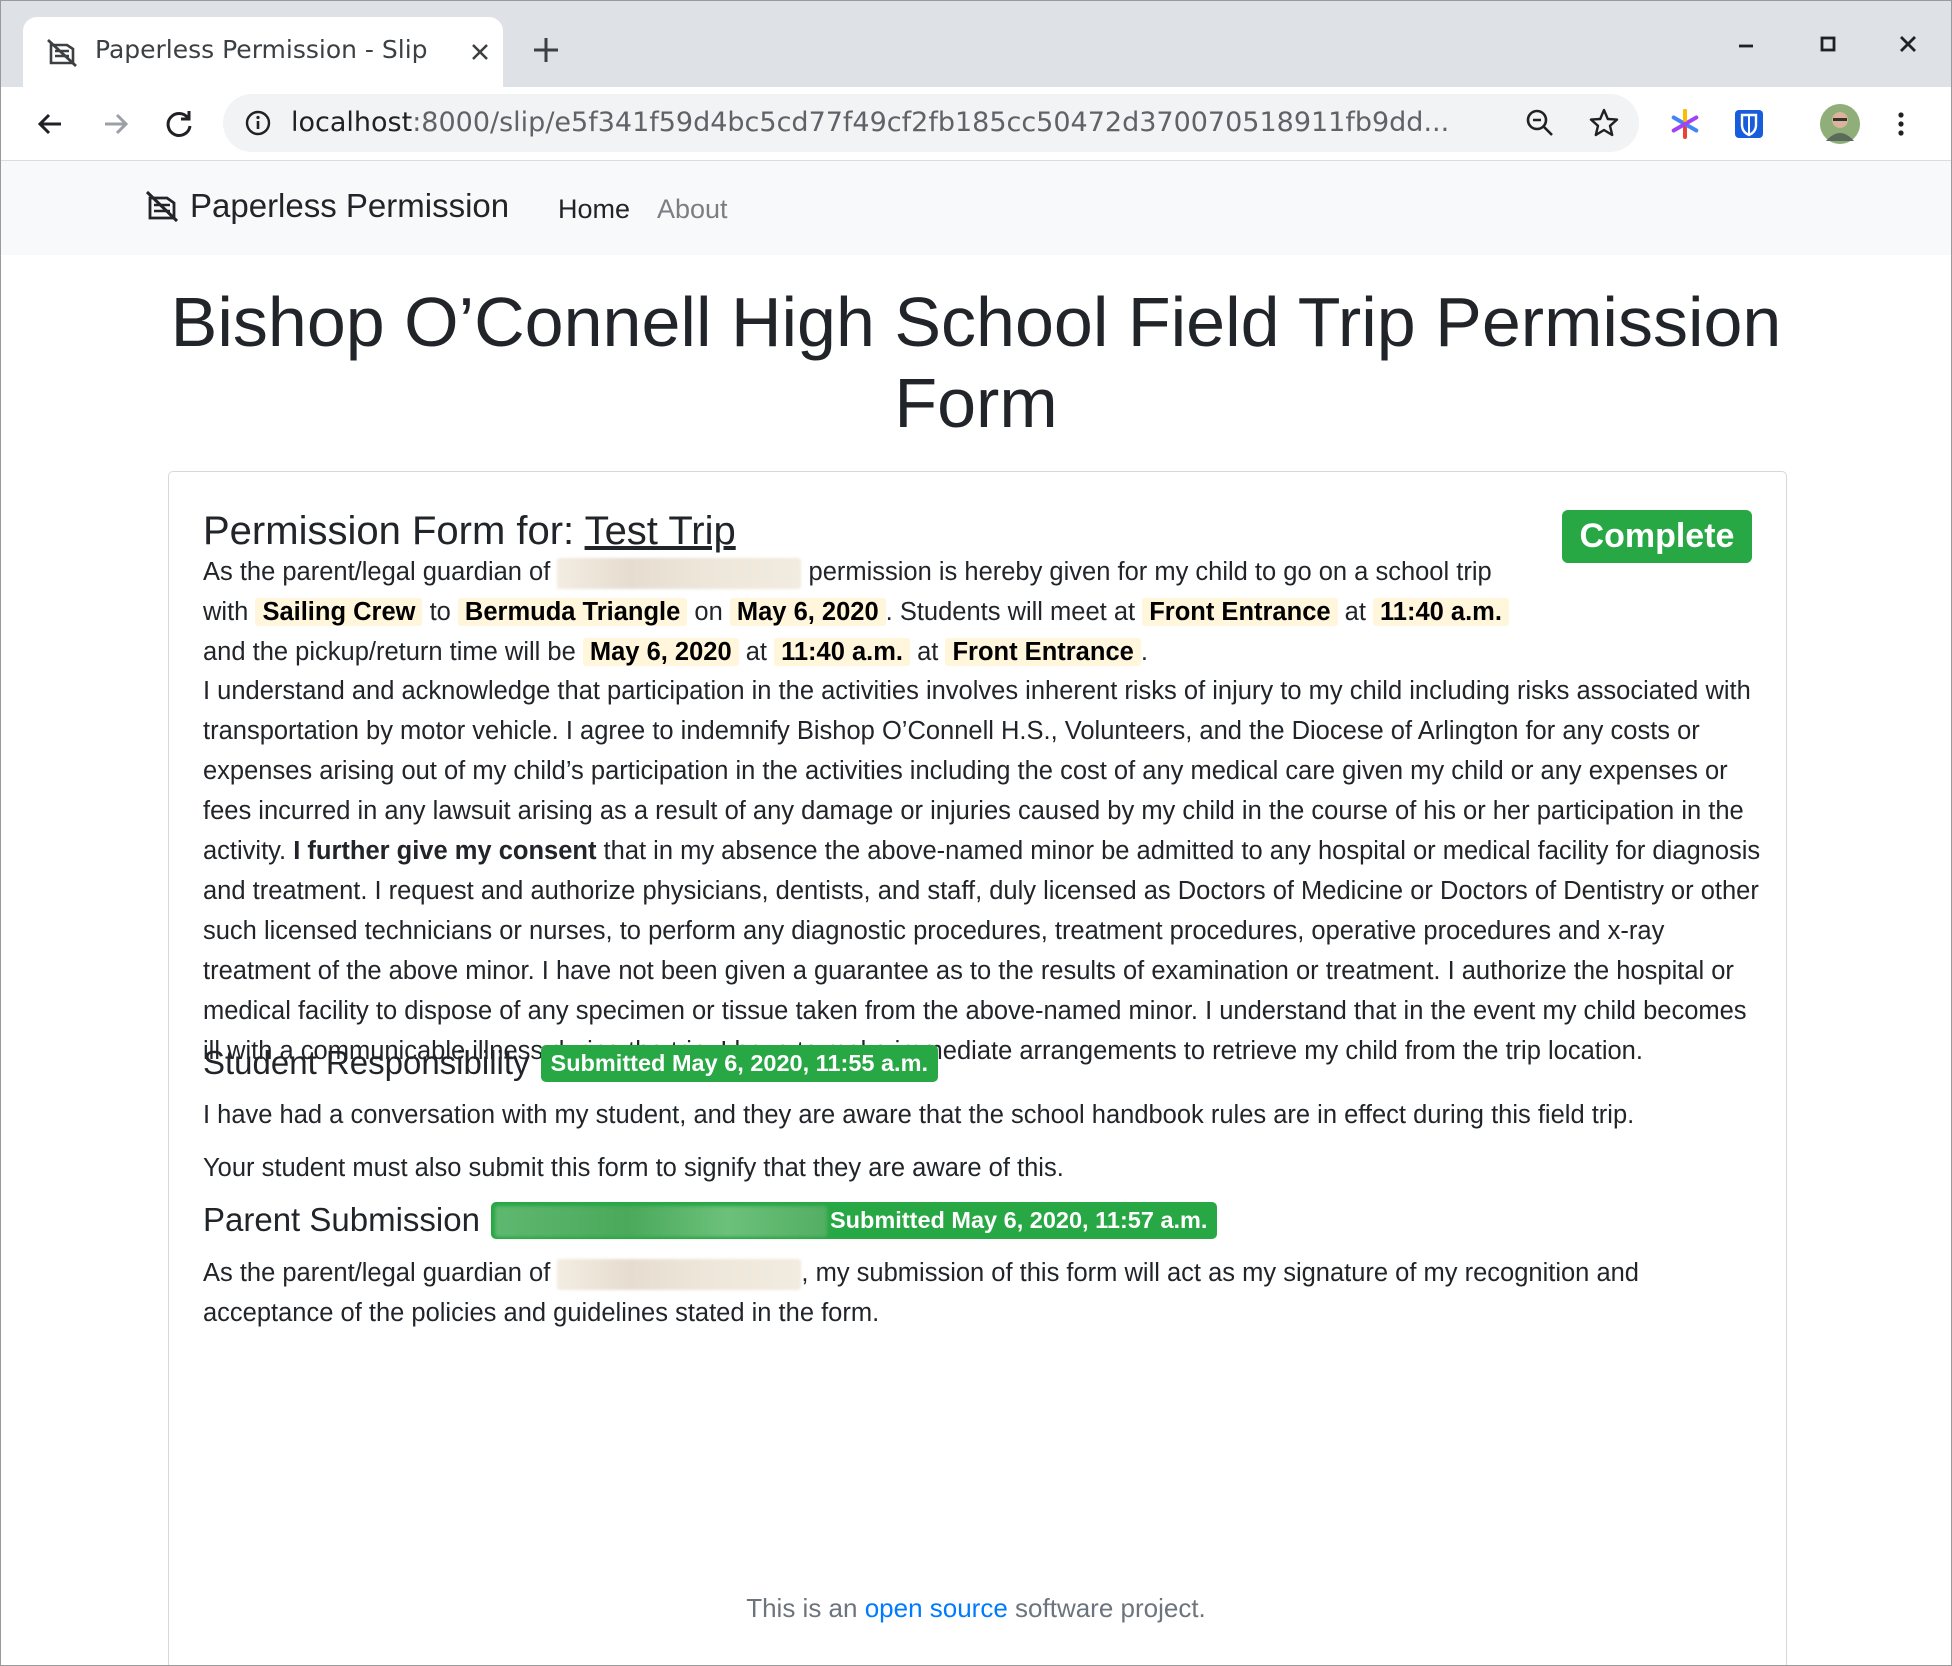  I want to click on meeting-place: Front Entrance, so click(1240, 612).